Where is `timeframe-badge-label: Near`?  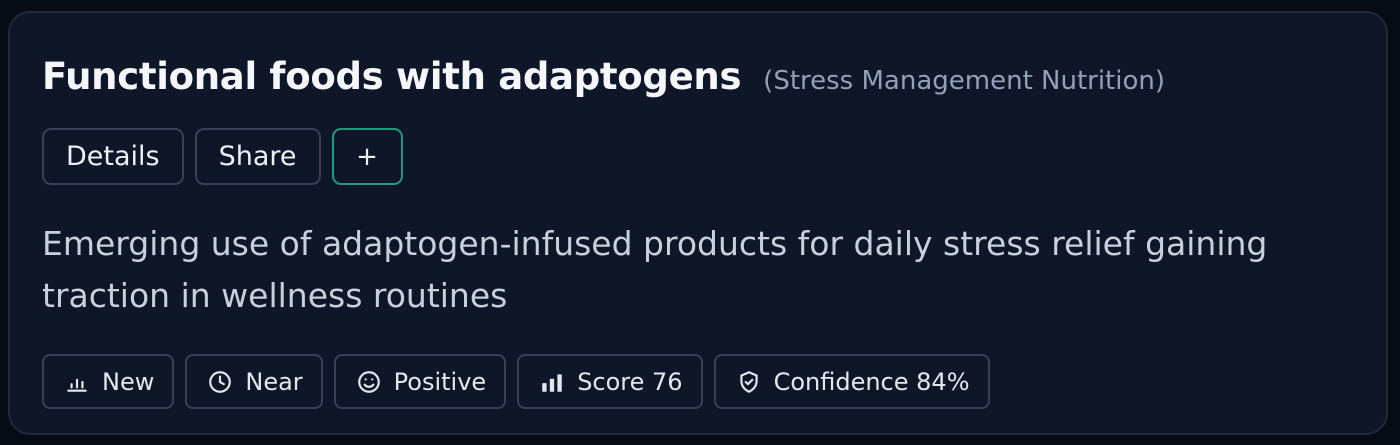
timeframe-badge-label: Near is located at coordinates (274, 381).